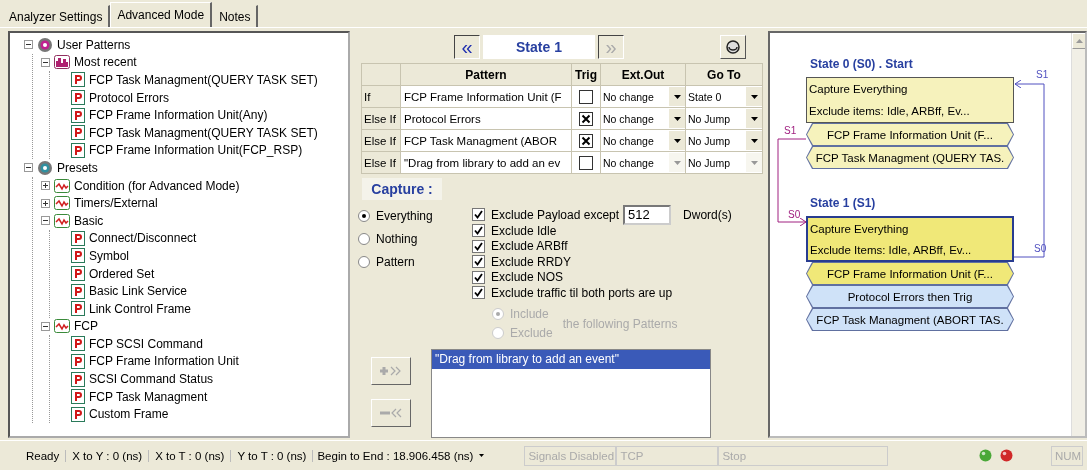 This screenshot has height=470, width=1087. What do you see at coordinates (190, 455) in the screenshot?
I see `status-field: X to T : 0 (ns)` at bounding box center [190, 455].